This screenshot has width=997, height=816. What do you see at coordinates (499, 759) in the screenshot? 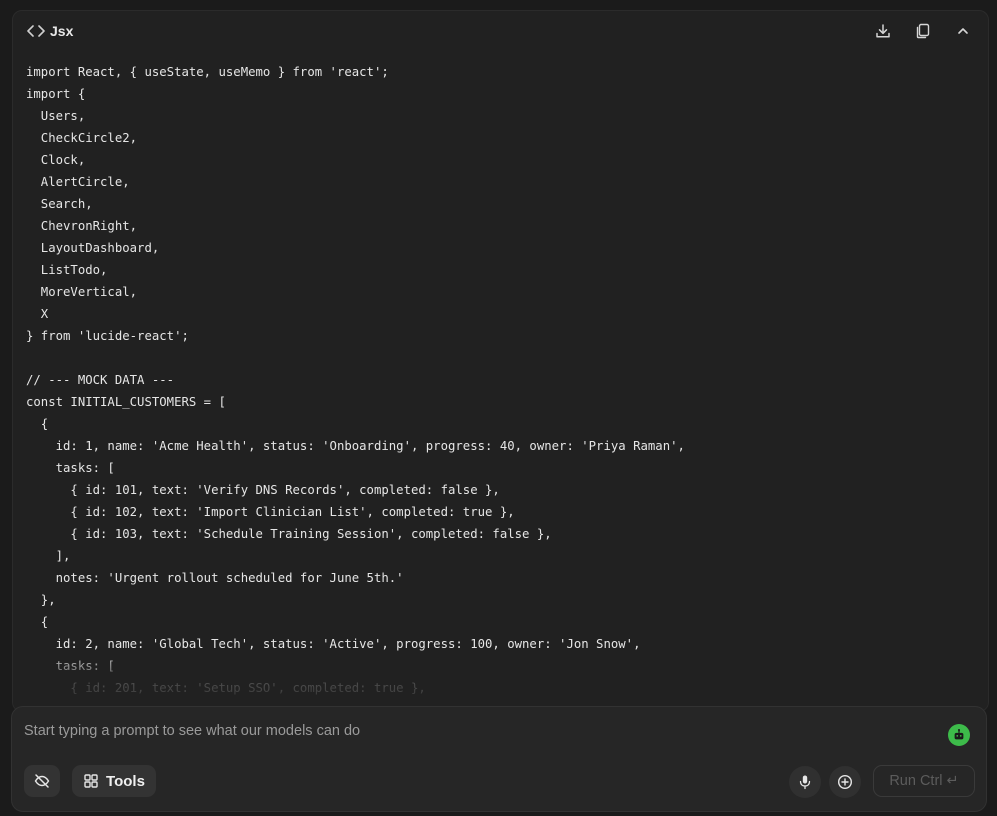
I see `prompt-composer: Tools Run Ctrl ↵` at bounding box center [499, 759].